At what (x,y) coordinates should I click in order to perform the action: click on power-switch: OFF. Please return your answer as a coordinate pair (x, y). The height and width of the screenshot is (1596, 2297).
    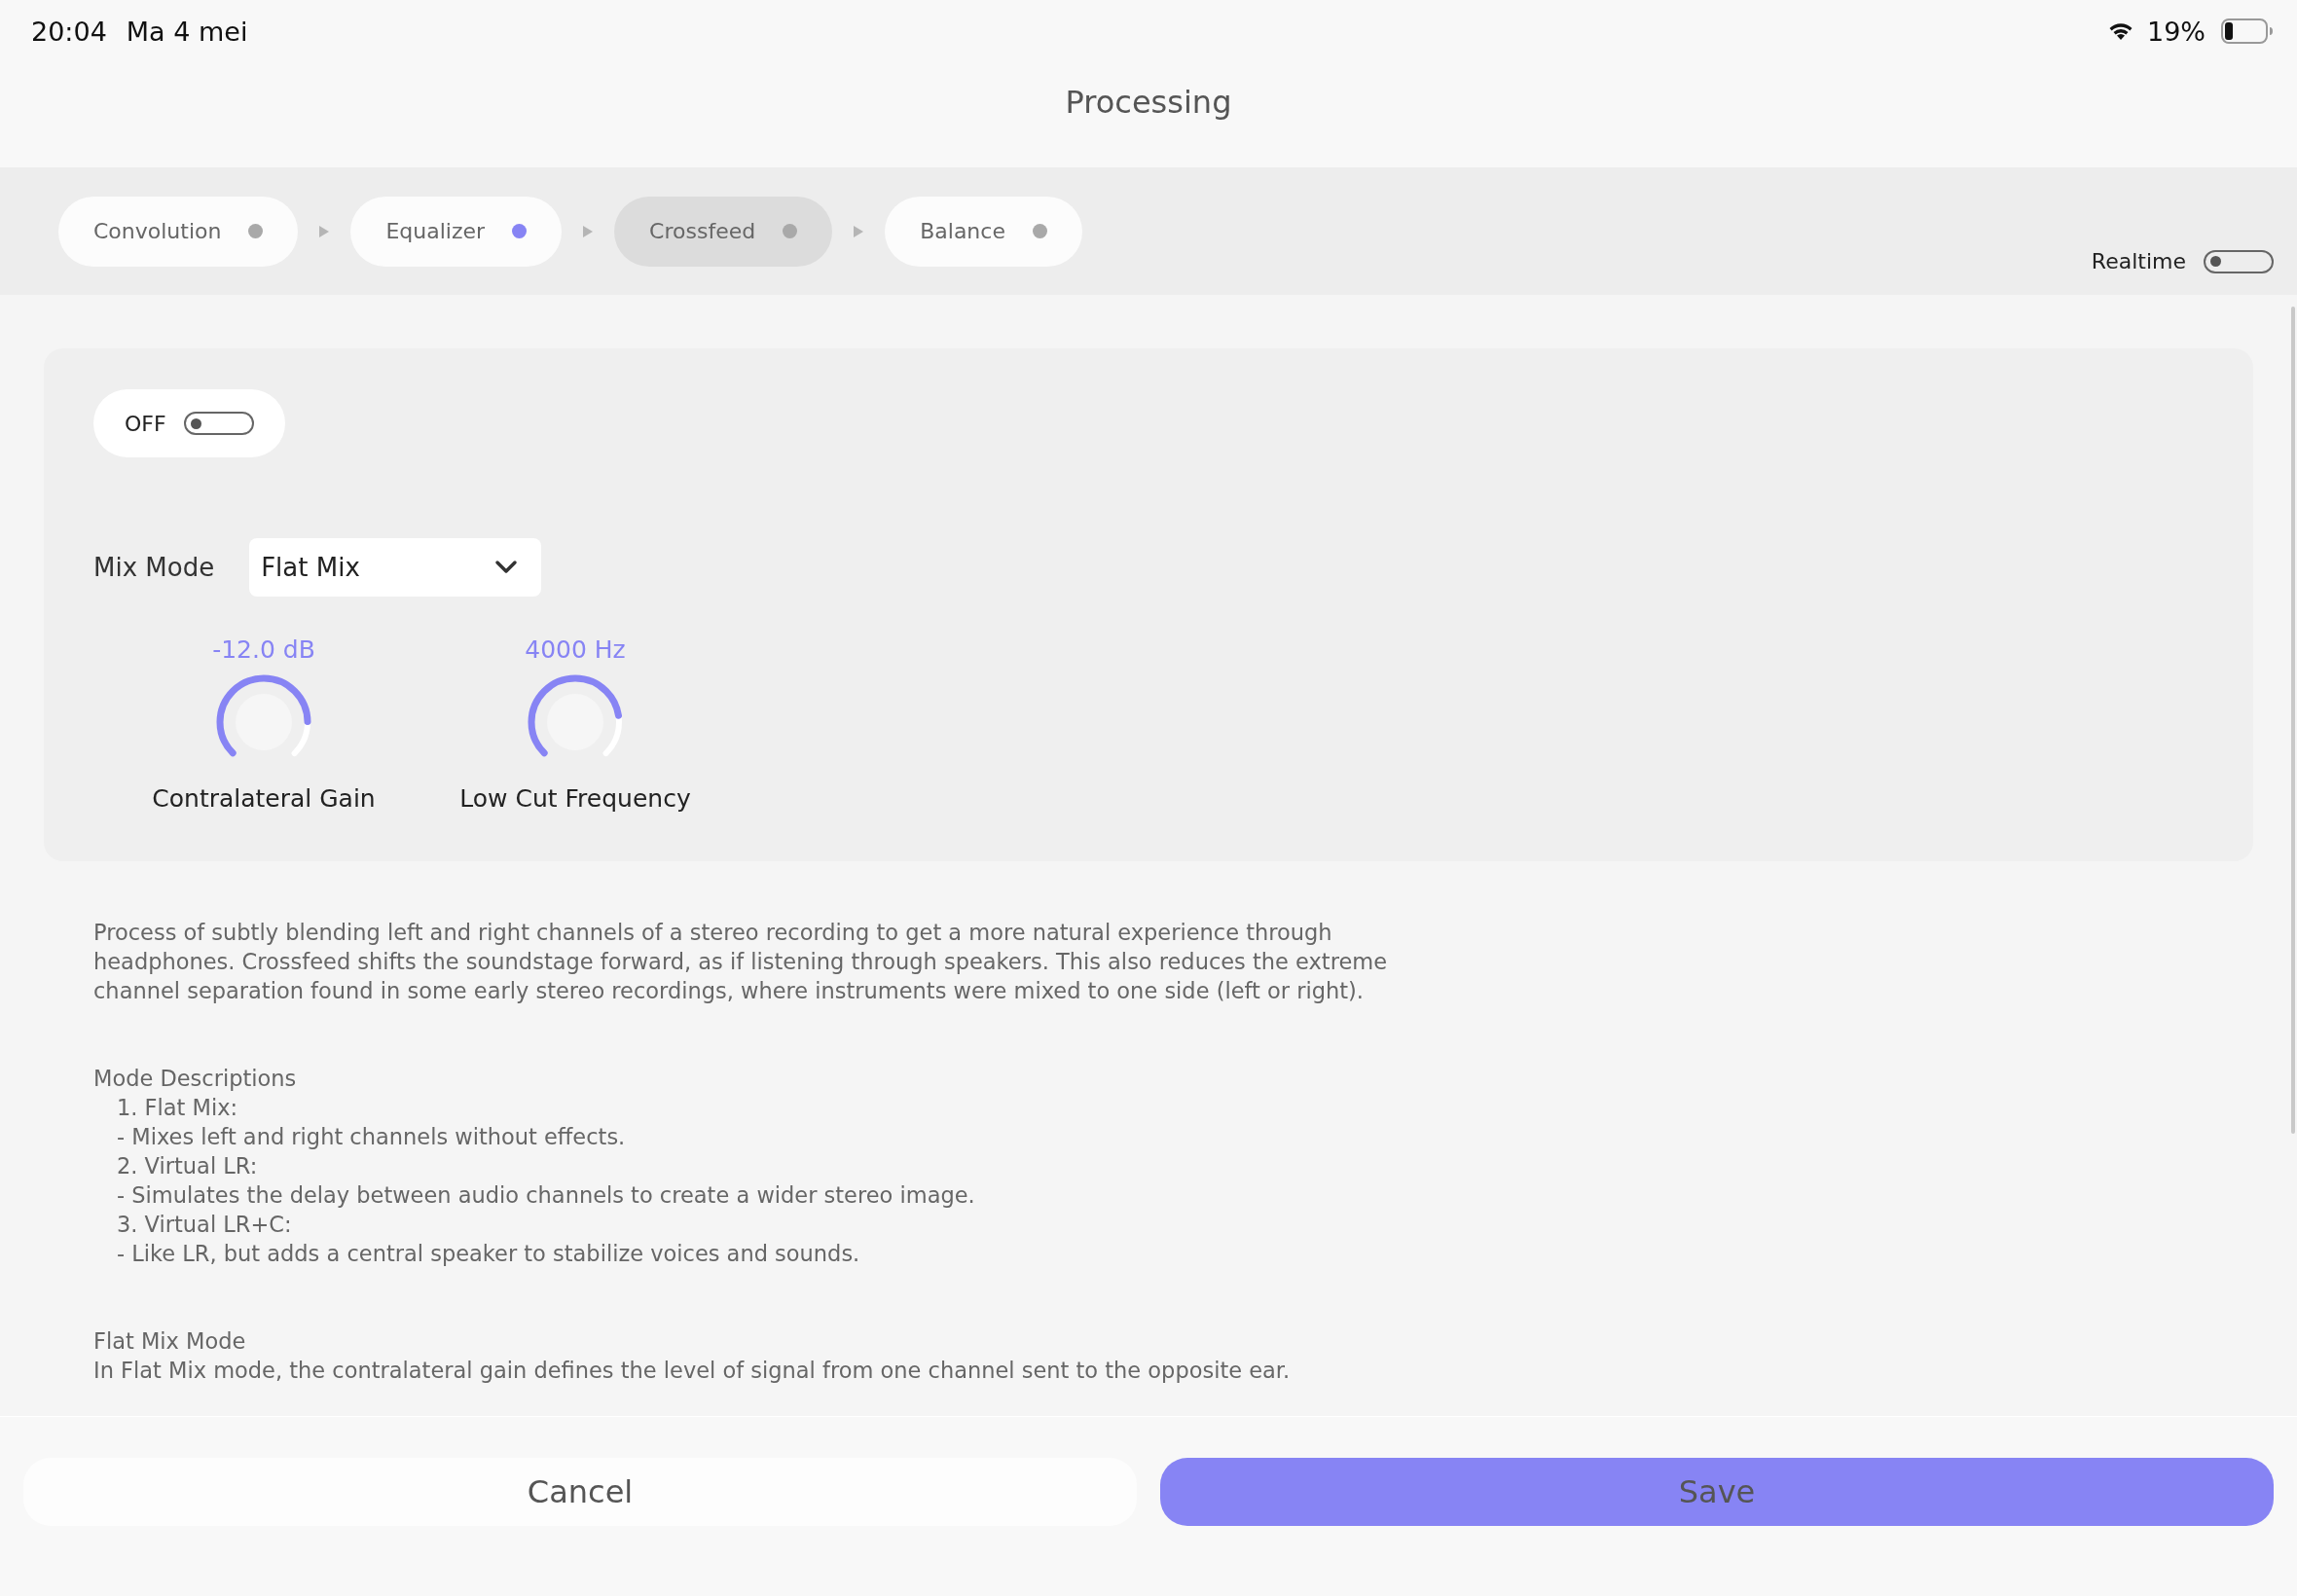
    Looking at the image, I should click on (189, 423).